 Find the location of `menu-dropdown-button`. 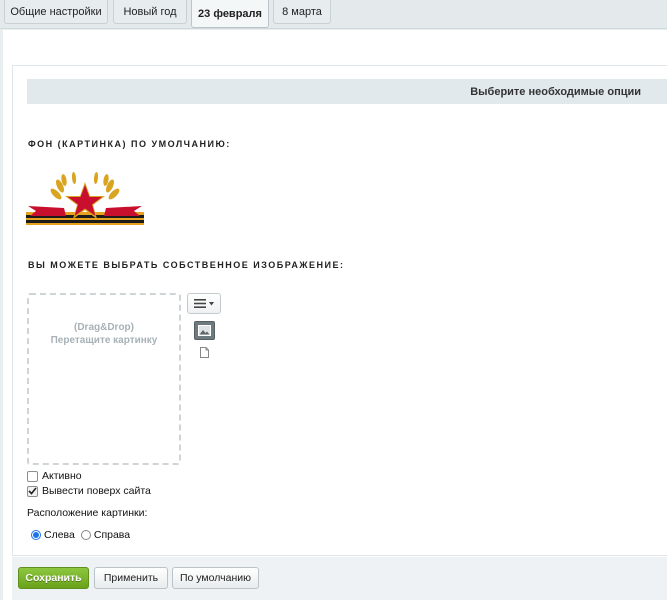

menu-dropdown-button is located at coordinates (204, 303).